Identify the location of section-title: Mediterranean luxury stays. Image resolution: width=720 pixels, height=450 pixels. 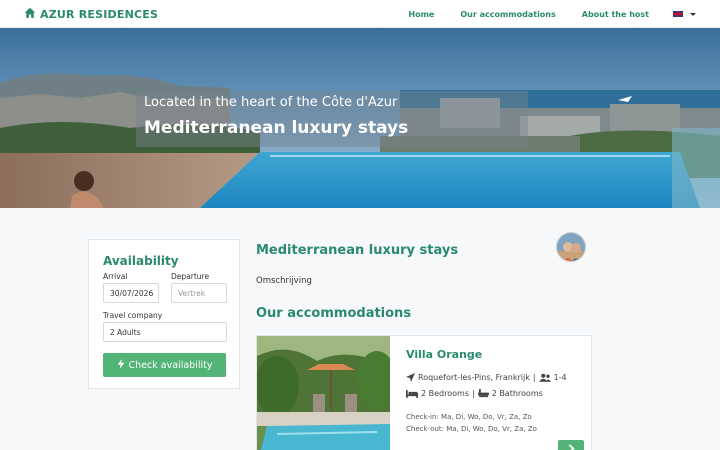
(357, 250).